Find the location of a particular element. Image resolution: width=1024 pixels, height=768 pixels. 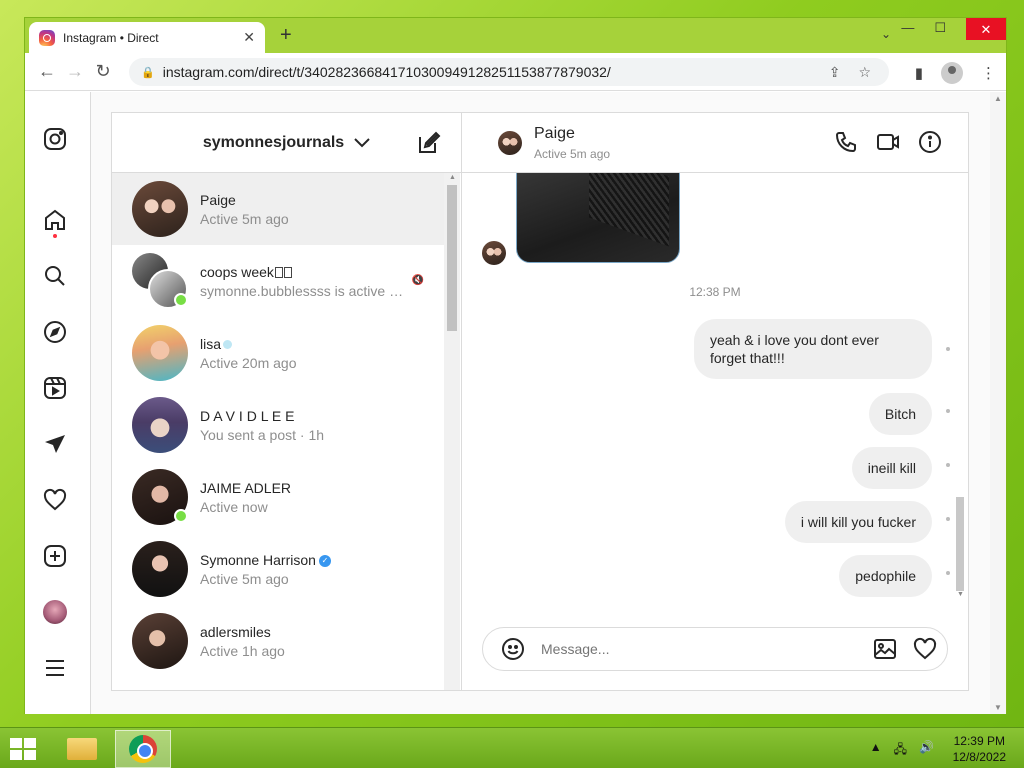

message-bubble: ineill kill is located at coordinates (891, 468).